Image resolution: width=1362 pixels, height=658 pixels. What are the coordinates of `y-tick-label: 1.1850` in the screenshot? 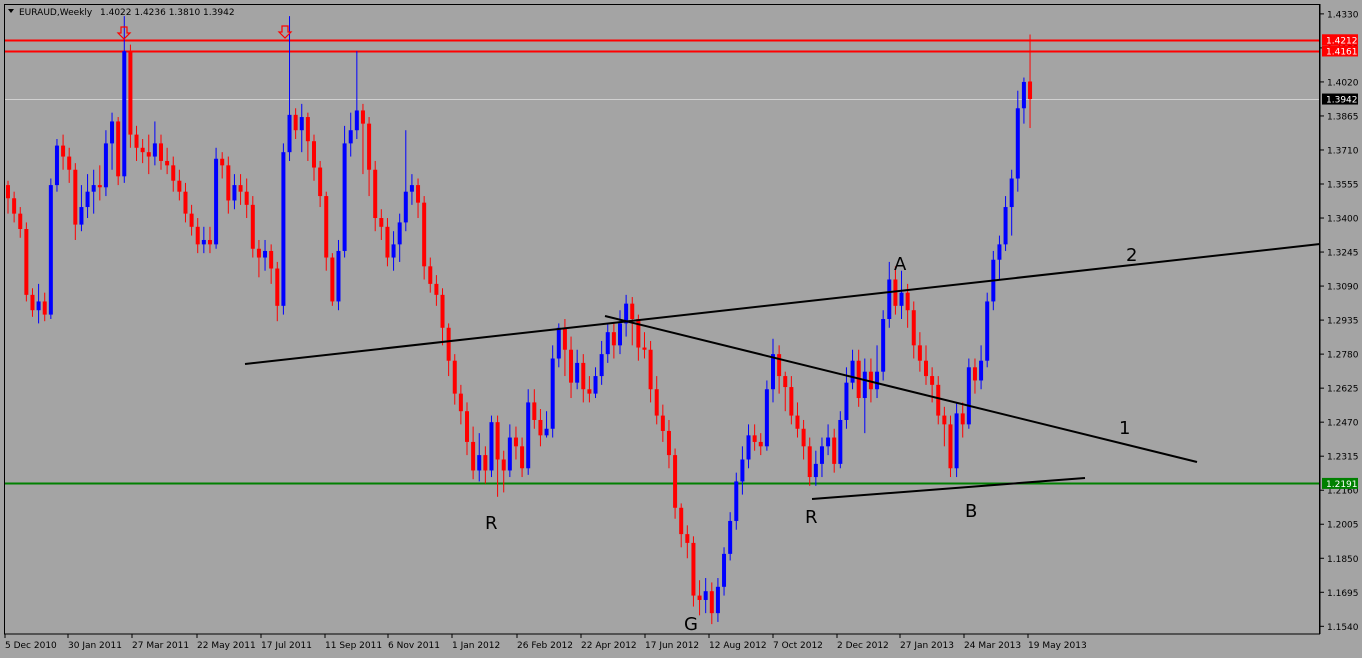 It's located at (1343, 560).